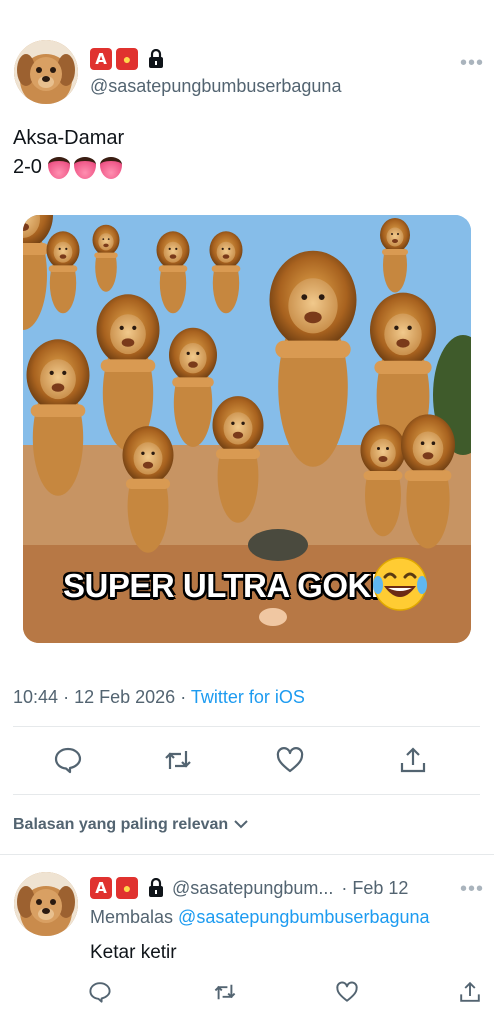  What do you see at coordinates (375, 887) in the screenshot?
I see `reply-date: · Feb 12` at bounding box center [375, 887].